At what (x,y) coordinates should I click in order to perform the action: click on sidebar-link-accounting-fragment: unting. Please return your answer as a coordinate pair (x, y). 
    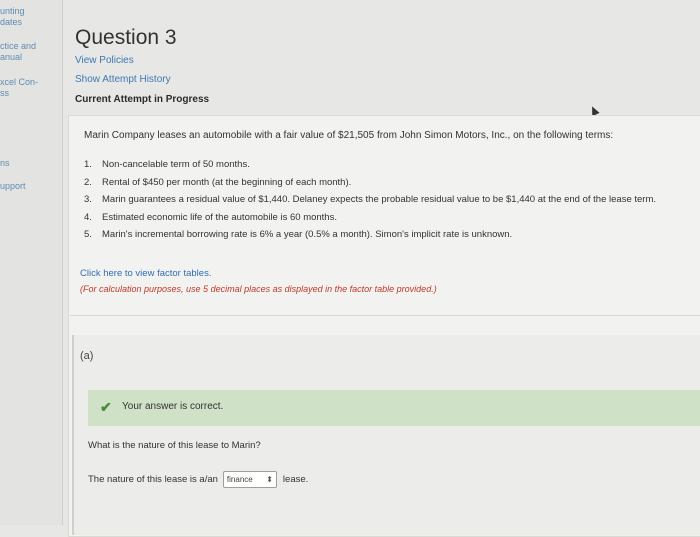
    Looking at the image, I should click on (12, 11).